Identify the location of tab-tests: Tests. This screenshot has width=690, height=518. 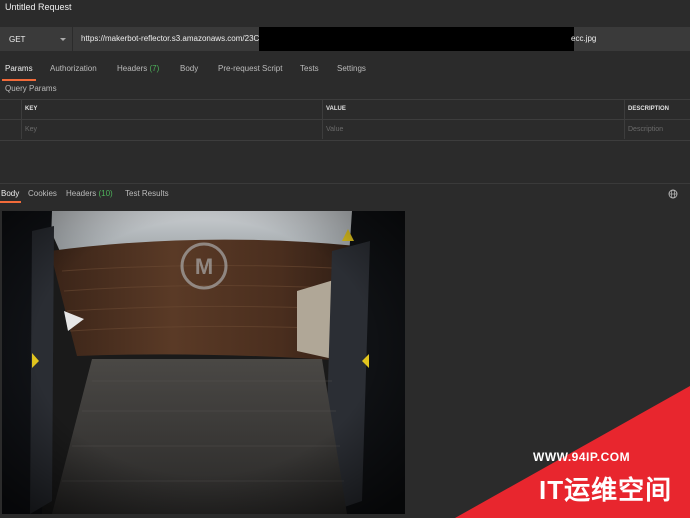
(309, 71).